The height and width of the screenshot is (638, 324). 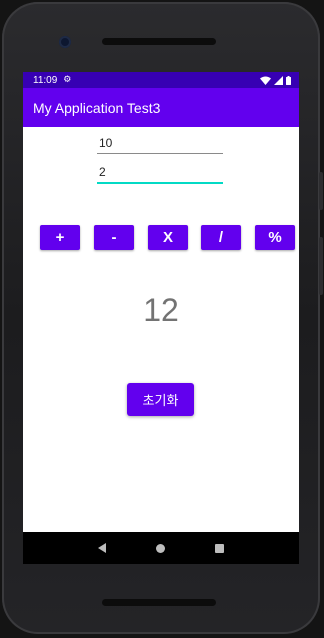 I want to click on power-button, so click(x=321, y=266).